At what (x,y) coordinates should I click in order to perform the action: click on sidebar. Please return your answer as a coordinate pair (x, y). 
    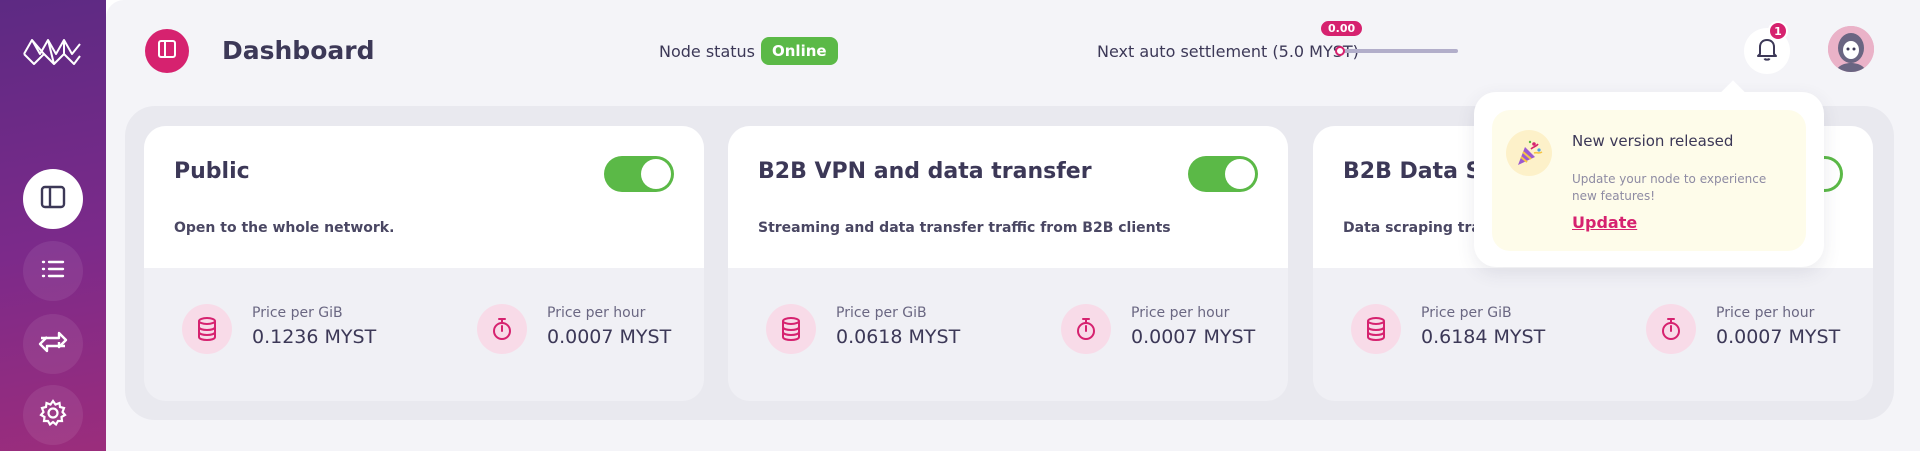
    Looking at the image, I should click on (53, 225).